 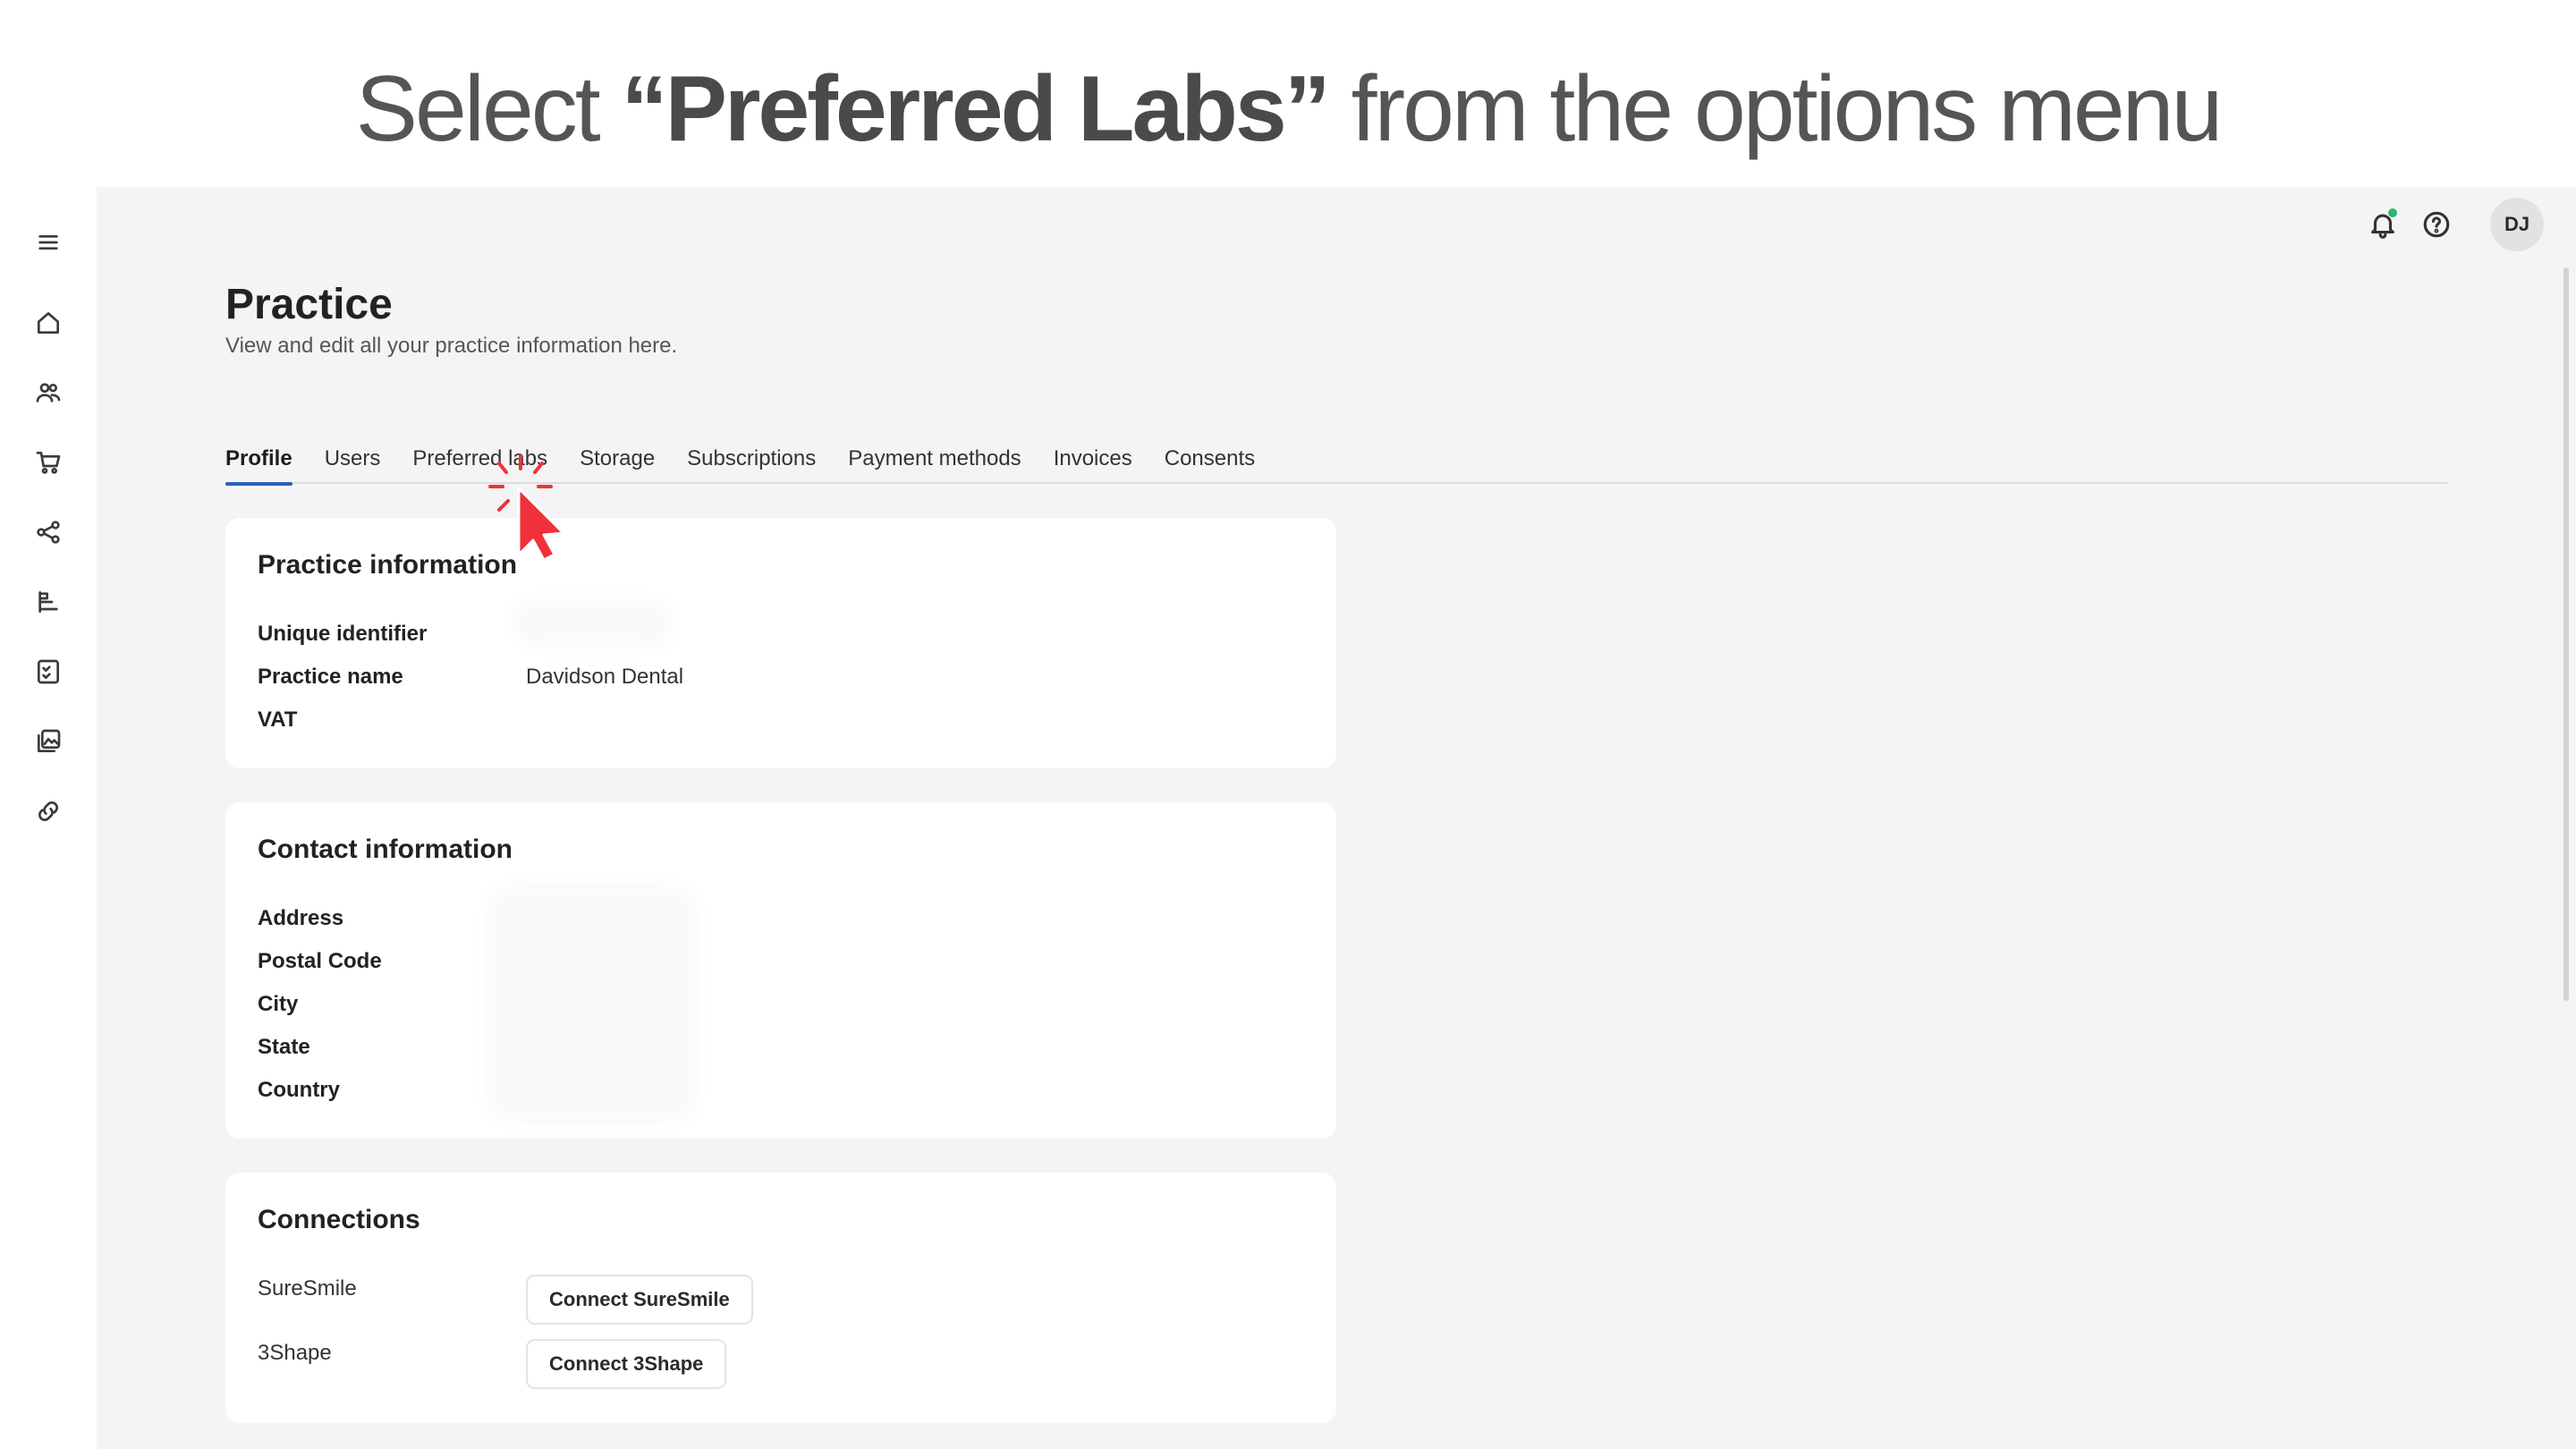 What do you see at coordinates (605, 677) in the screenshot?
I see `field-value: Davidson Dental` at bounding box center [605, 677].